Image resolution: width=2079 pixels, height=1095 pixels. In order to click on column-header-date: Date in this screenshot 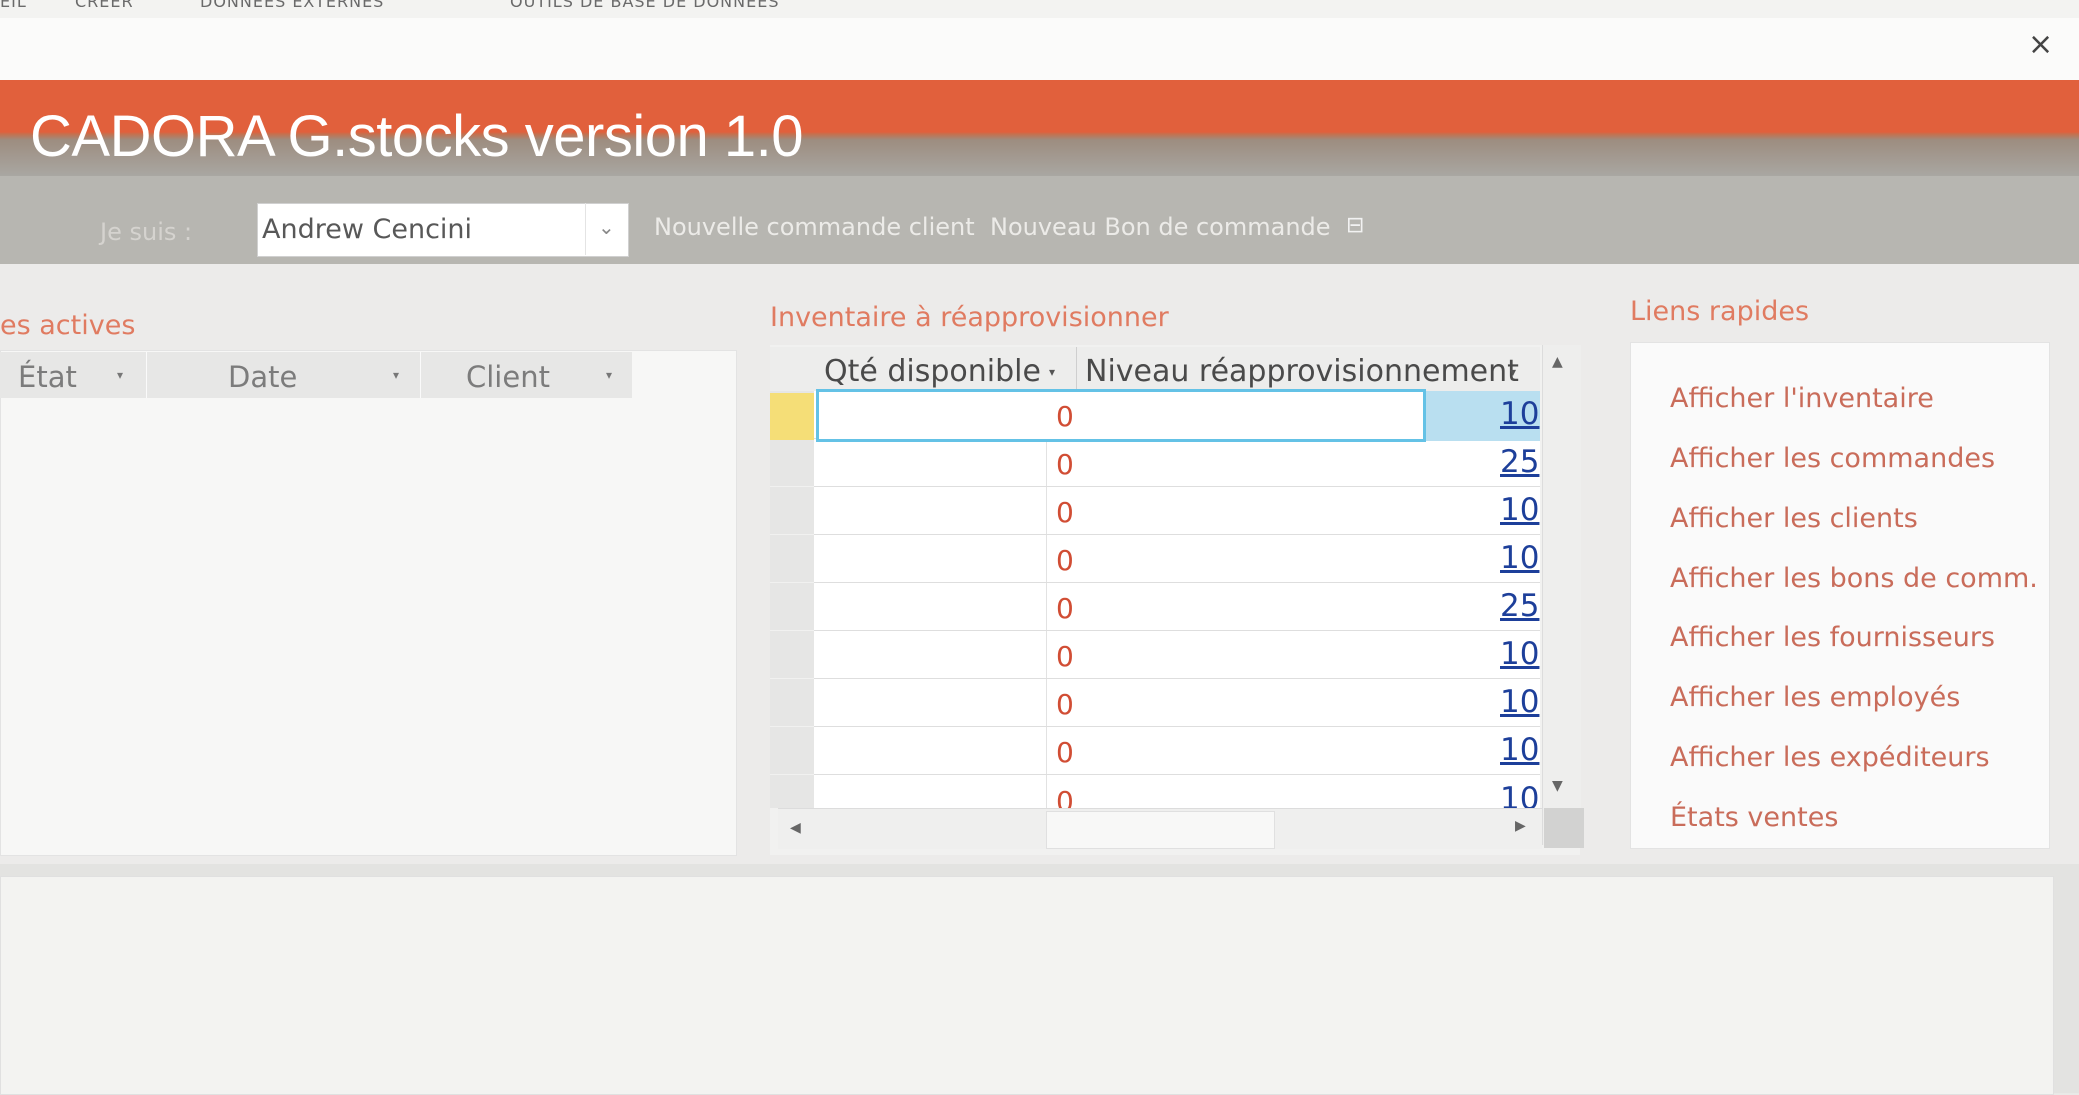, I will do `click(262, 377)`.